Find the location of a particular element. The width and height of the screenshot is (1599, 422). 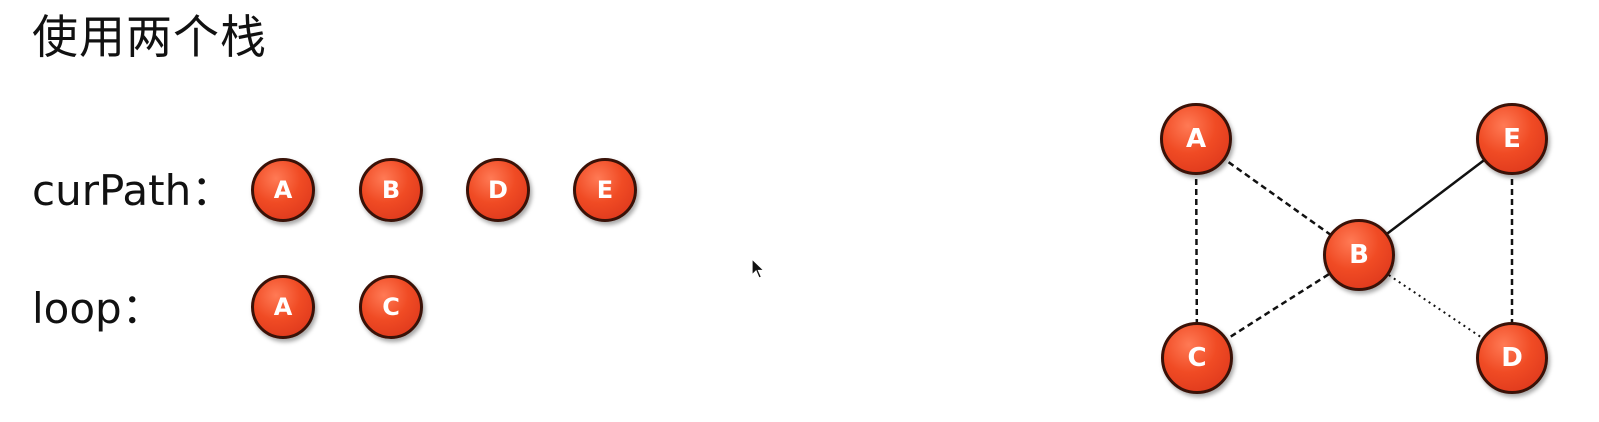

graph-node-a: A is located at coordinates (1196, 139).